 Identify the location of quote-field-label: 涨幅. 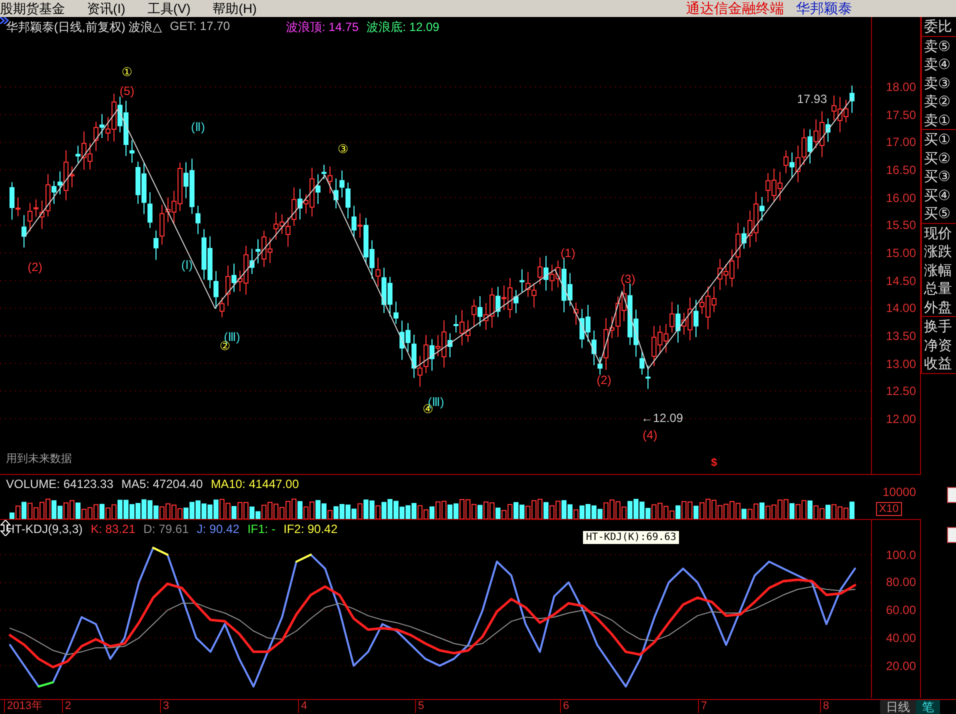
(938, 269).